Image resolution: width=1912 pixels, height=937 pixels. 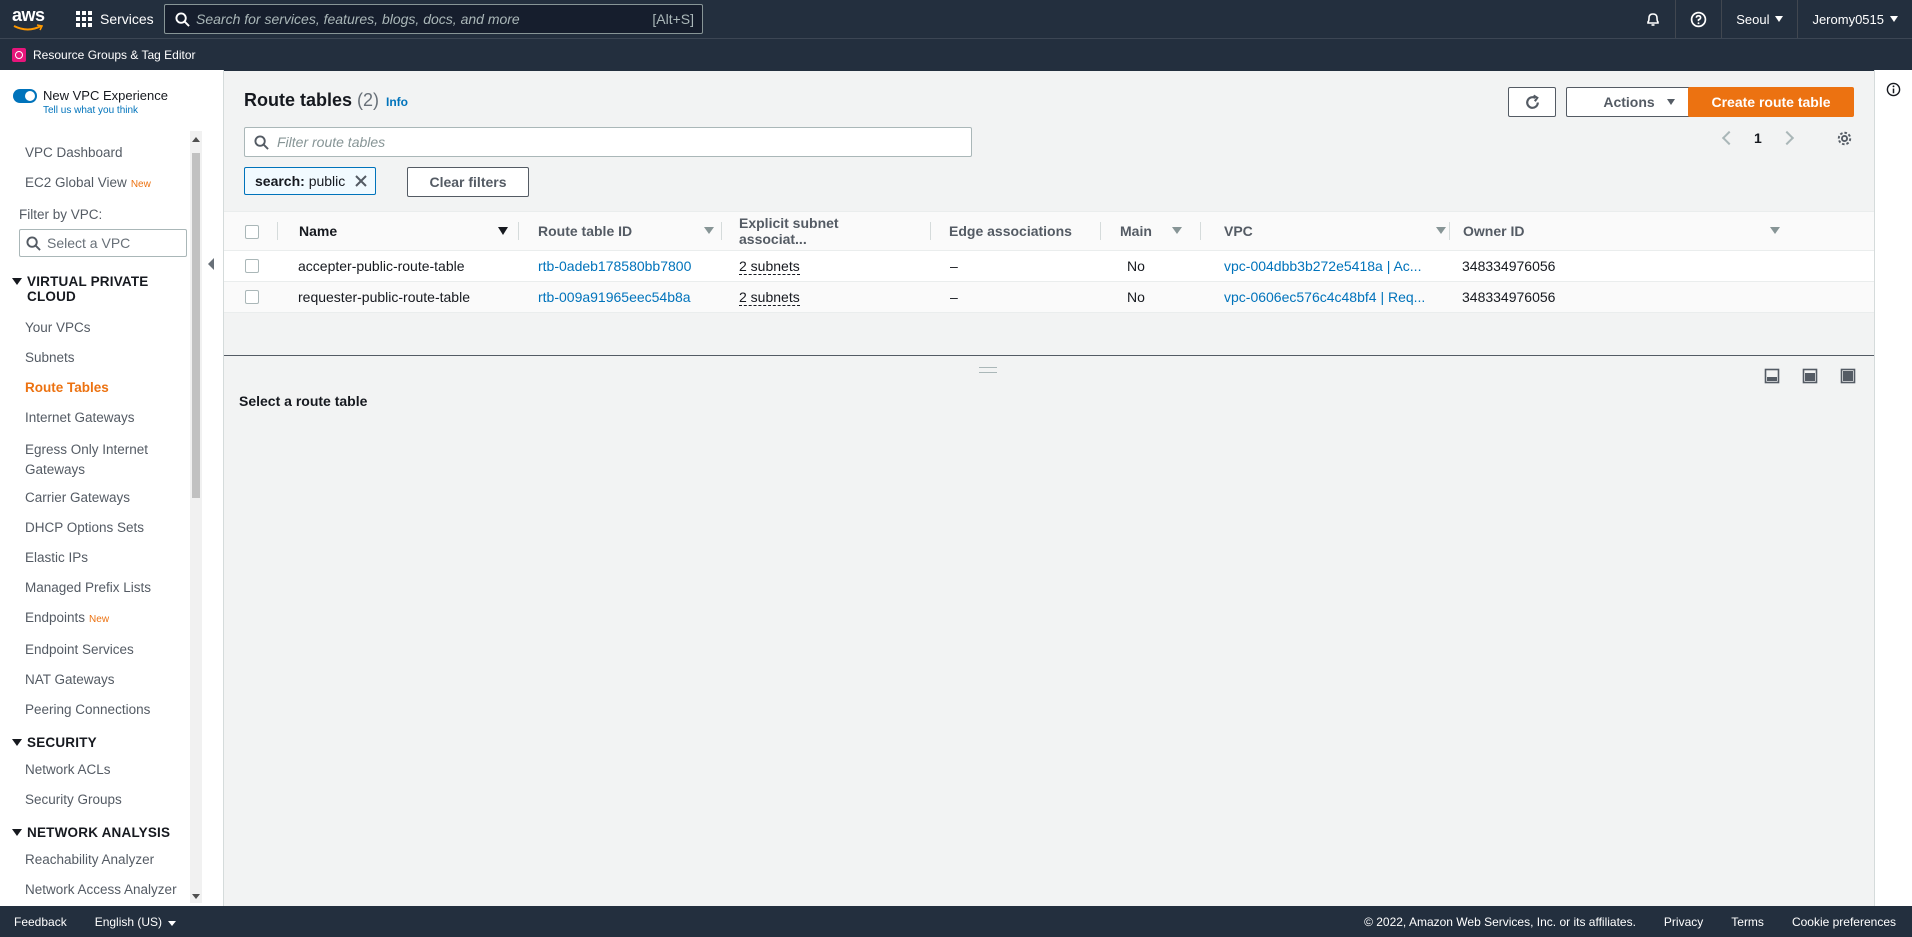 I want to click on sidebar-item-ec2-global-view: EC2 Global View New, so click(x=88, y=182).